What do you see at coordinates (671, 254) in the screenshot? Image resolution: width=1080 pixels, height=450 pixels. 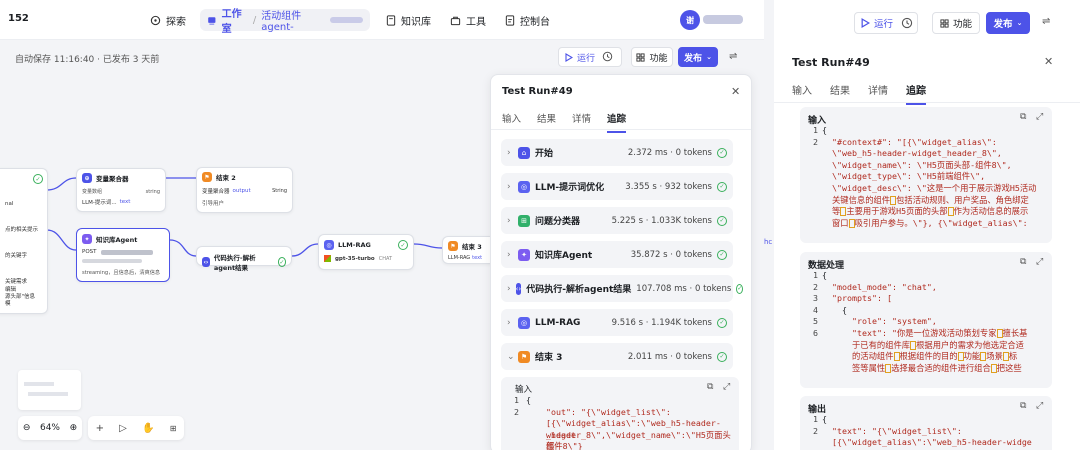 I see `trace-timing: 35.872 s · 0 tokens` at bounding box center [671, 254].